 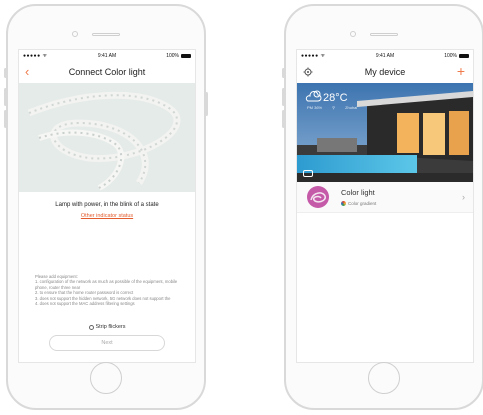 I want to click on strip-flickers-option: Strip flickers, so click(x=107, y=327).